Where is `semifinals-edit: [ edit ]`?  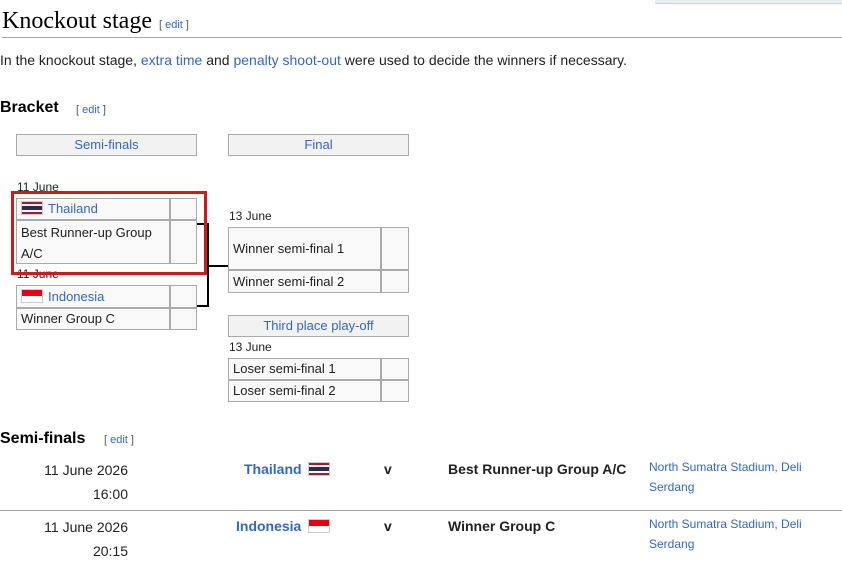
semifinals-edit: [ edit ] is located at coordinates (119, 440).